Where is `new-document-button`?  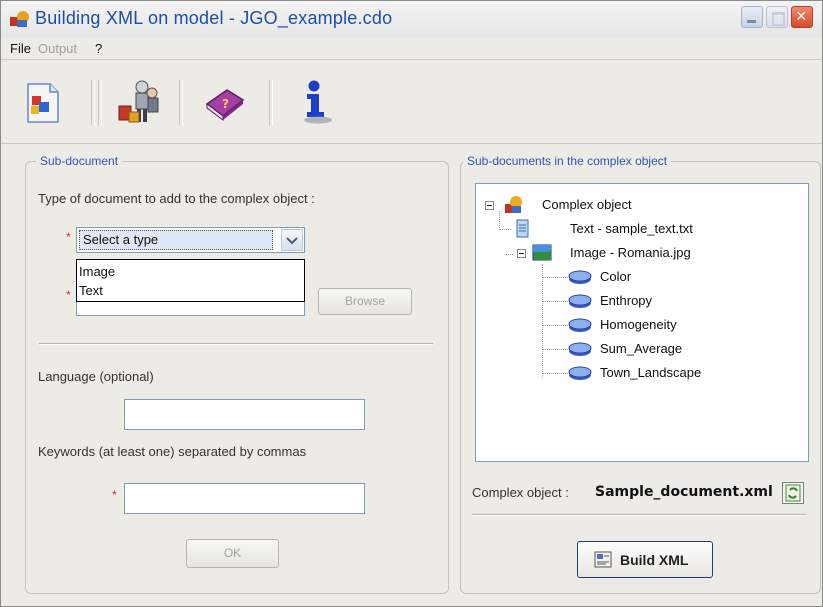 new-document-button is located at coordinates (44, 103).